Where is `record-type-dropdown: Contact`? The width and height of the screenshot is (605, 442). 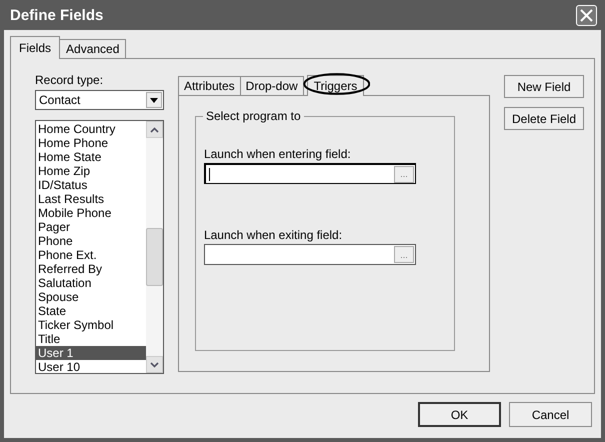 record-type-dropdown: Contact is located at coordinates (99, 100).